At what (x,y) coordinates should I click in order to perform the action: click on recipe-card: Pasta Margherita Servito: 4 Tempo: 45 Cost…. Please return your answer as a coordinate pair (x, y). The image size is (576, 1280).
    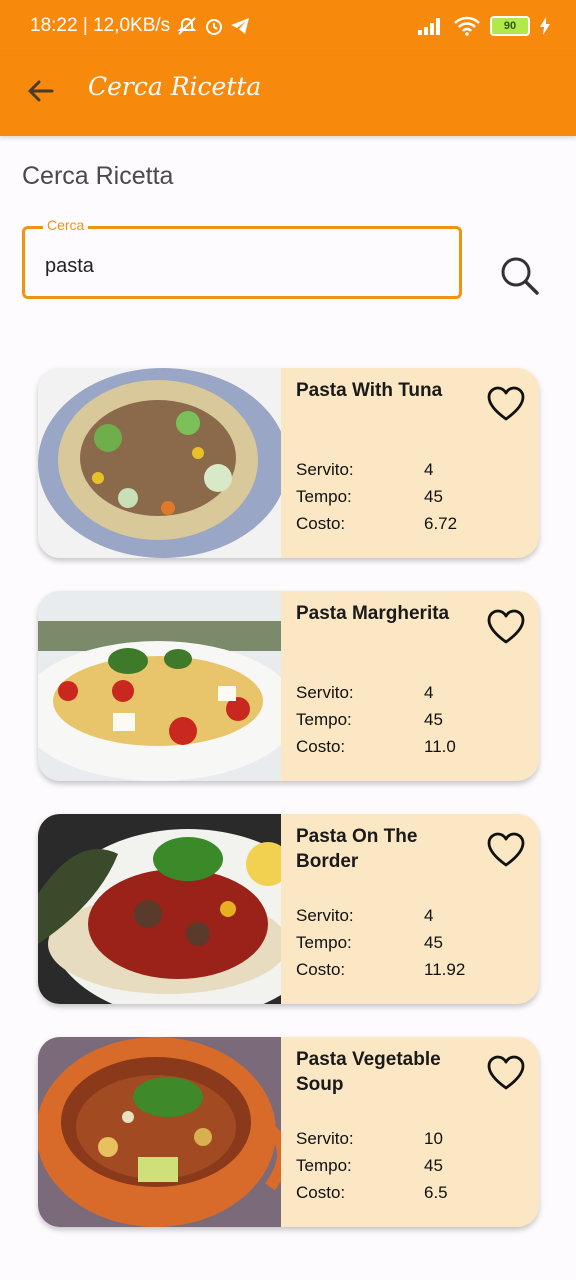
    Looking at the image, I should click on (288, 686).